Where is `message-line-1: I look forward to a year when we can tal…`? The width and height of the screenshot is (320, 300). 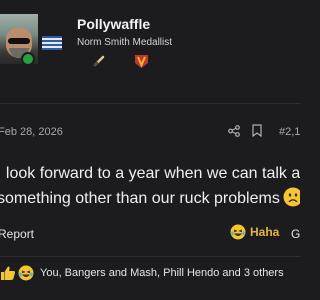
message-line-1: I look forward to a year when we can tal… is located at coordinates (150, 173).